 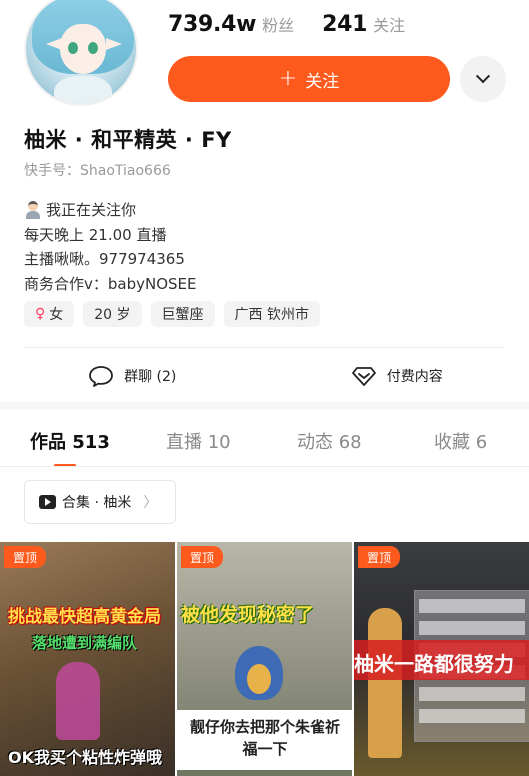 I want to click on bio-line: 商务合作v：babyNOSEE, so click(x=110, y=284).